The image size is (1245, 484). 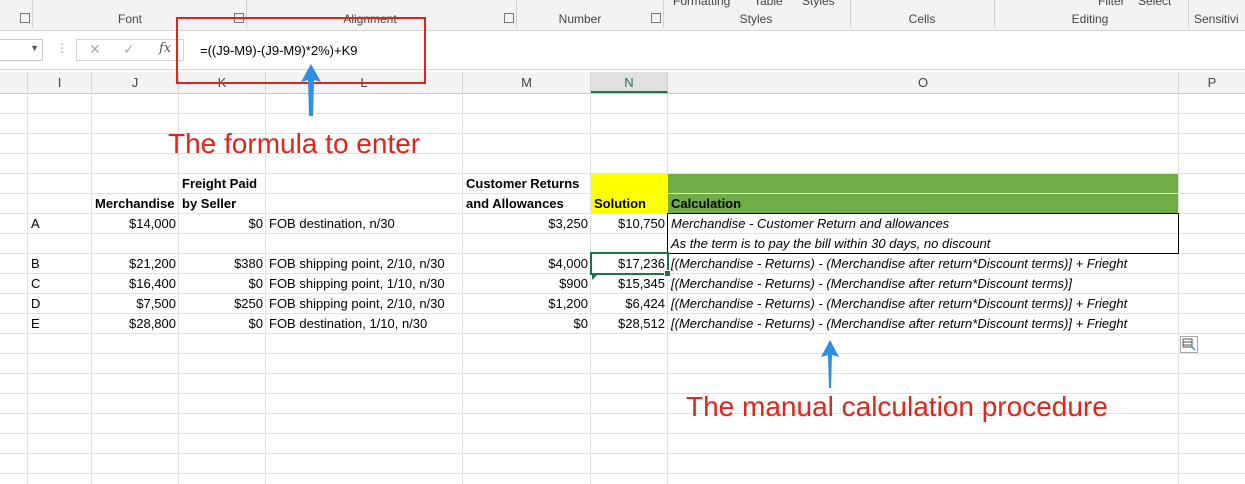 I want to click on column-header-o: O, so click(x=923, y=82).